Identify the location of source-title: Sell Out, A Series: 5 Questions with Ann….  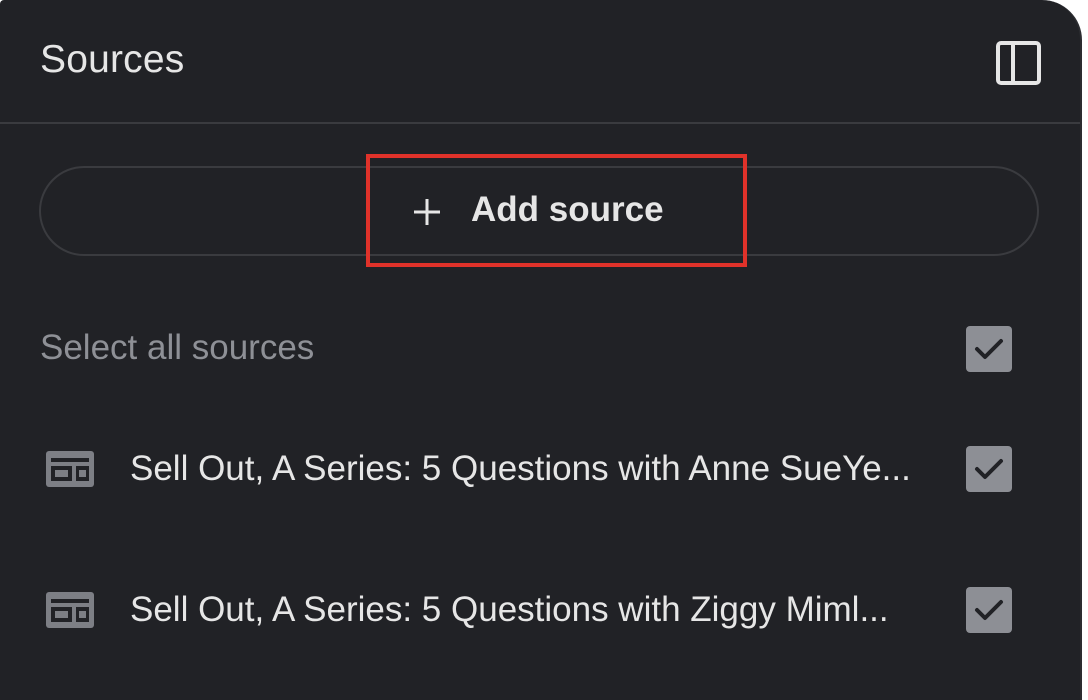
(520, 469).